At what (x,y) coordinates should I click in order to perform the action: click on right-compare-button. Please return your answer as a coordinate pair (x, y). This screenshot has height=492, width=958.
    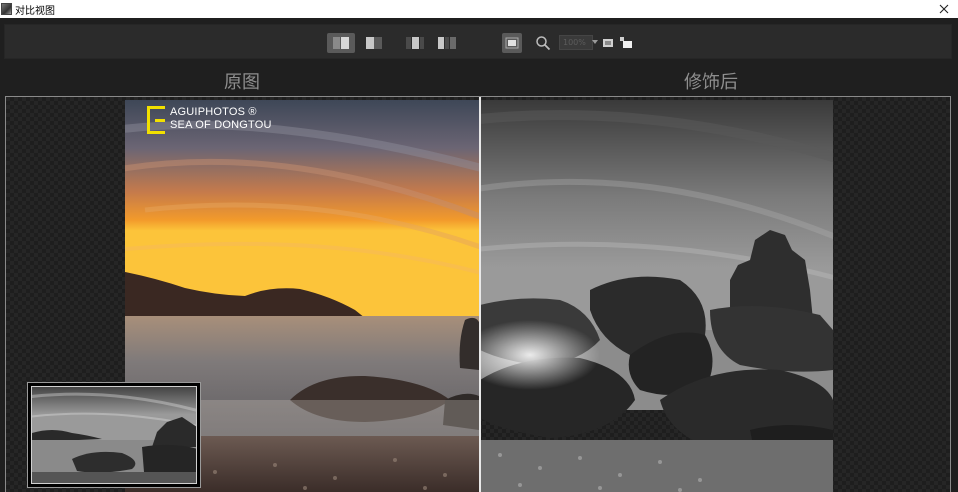
    Looking at the image, I should click on (447, 43).